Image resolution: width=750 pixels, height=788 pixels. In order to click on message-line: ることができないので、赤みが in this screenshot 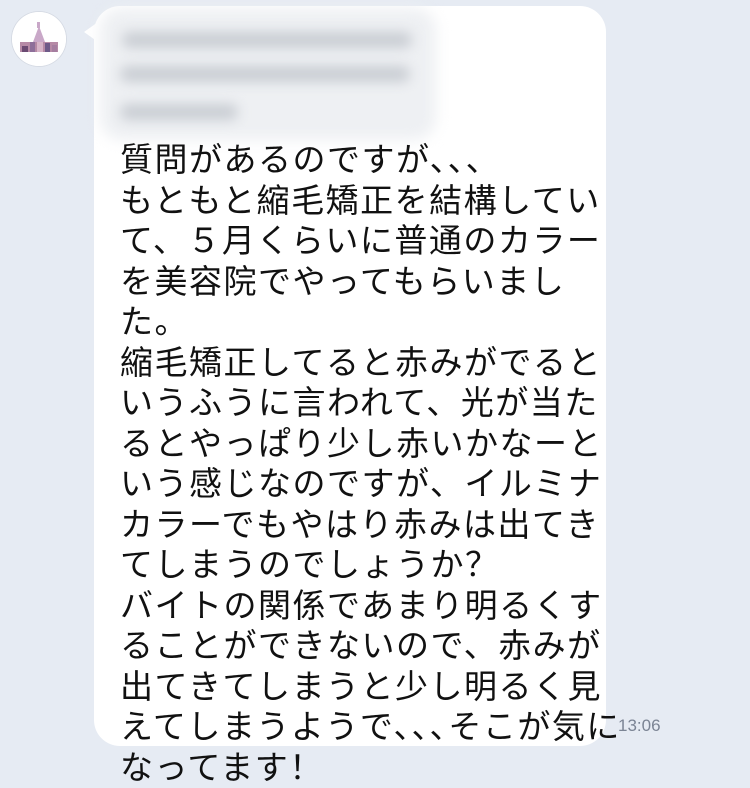, I will do `click(355, 646)`.